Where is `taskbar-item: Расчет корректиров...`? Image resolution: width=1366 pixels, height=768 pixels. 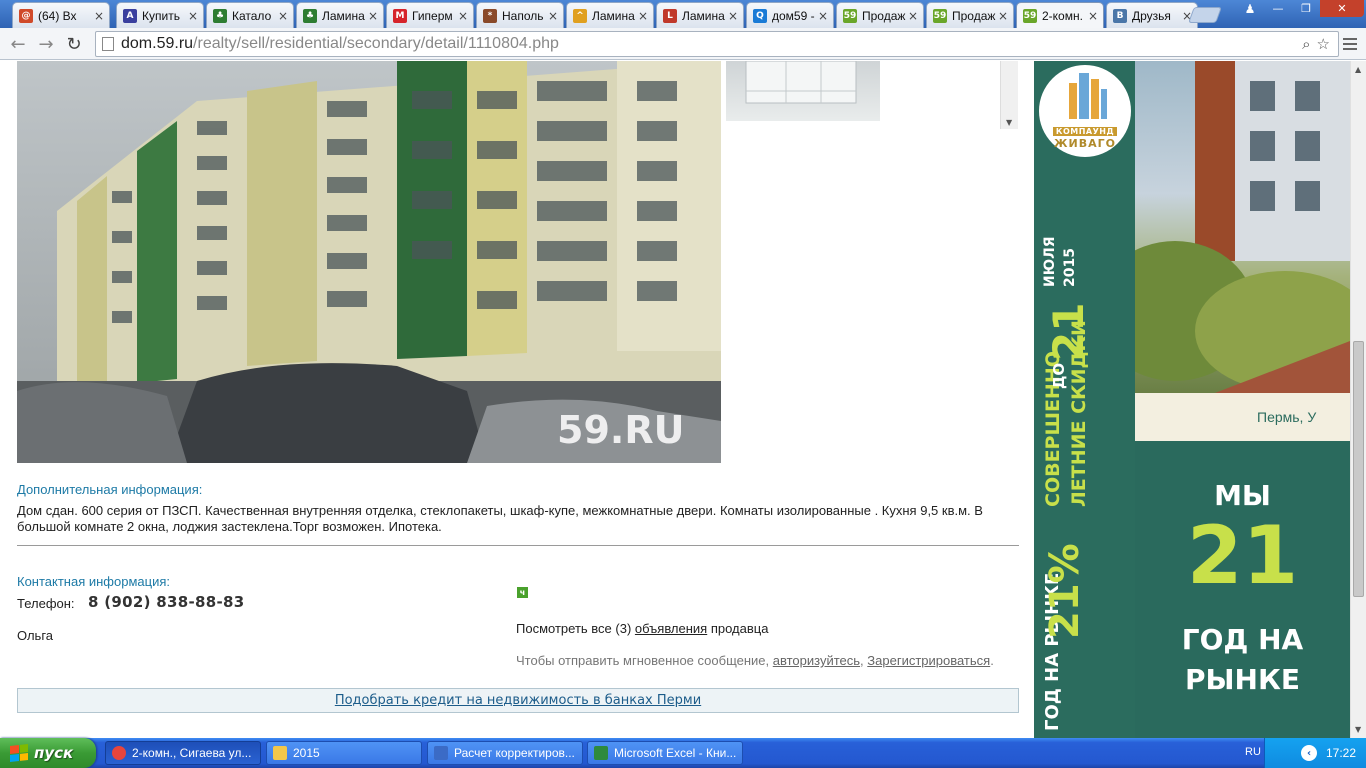
taskbar-item: Расчет корректиров... is located at coordinates (505, 753).